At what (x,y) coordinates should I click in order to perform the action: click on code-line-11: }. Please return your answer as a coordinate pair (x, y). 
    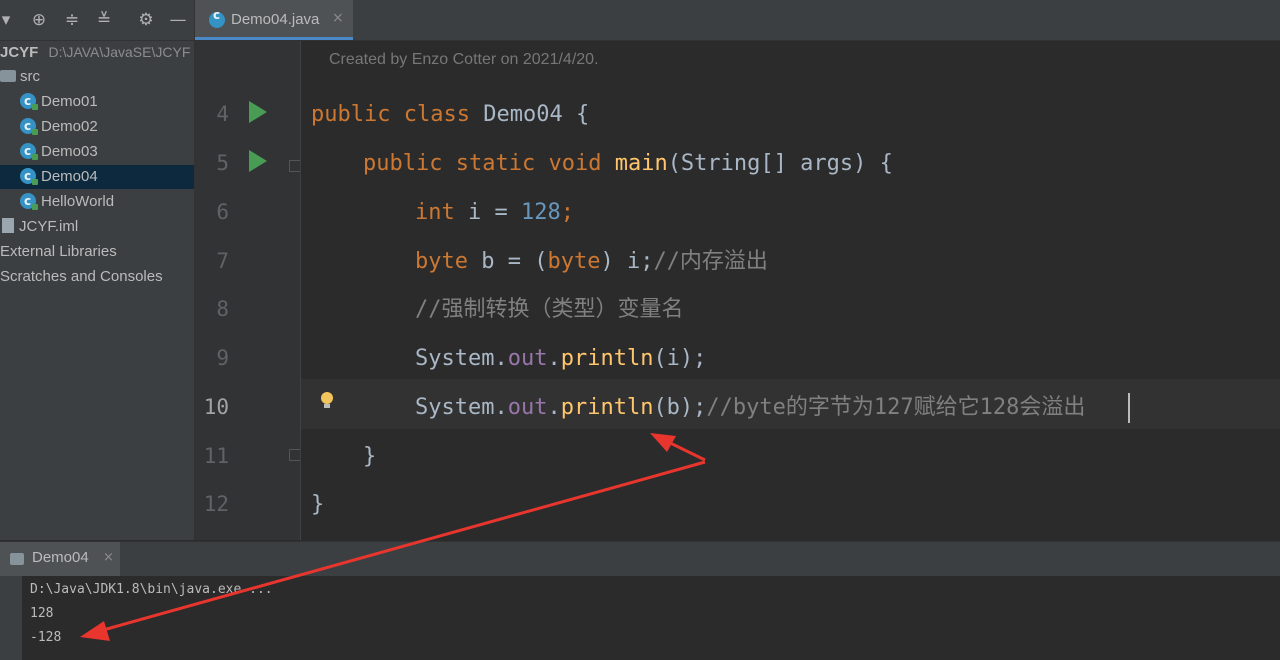
    Looking at the image, I should click on (370, 456).